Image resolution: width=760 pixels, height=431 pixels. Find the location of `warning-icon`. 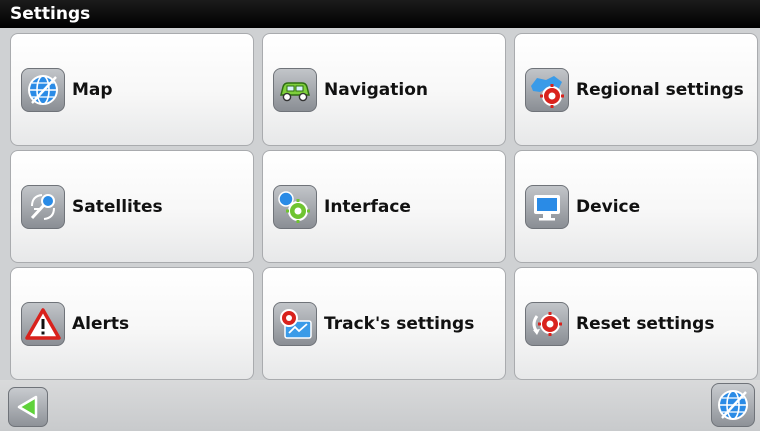

warning-icon is located at coordinates (43, 323).